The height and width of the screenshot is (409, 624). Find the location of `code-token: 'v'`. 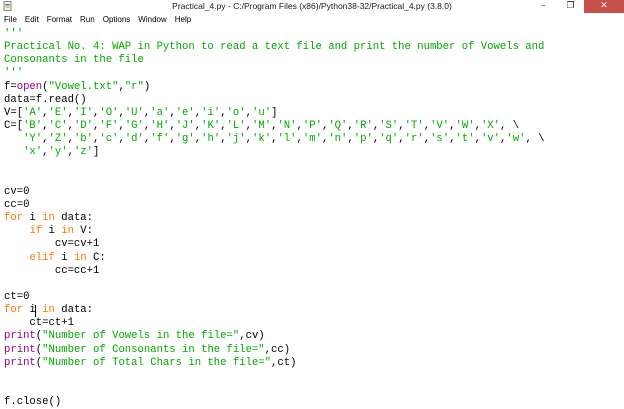

code-token: 'v' is located at coordinates (490, 139).